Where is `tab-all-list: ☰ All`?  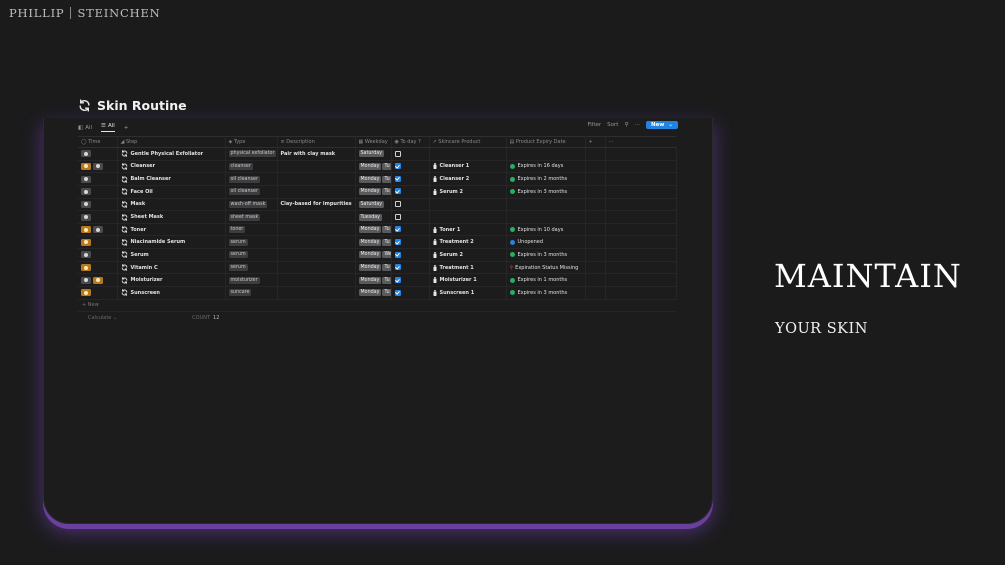
tab-all-list: ☰ All is located at coordinates (108, 127).